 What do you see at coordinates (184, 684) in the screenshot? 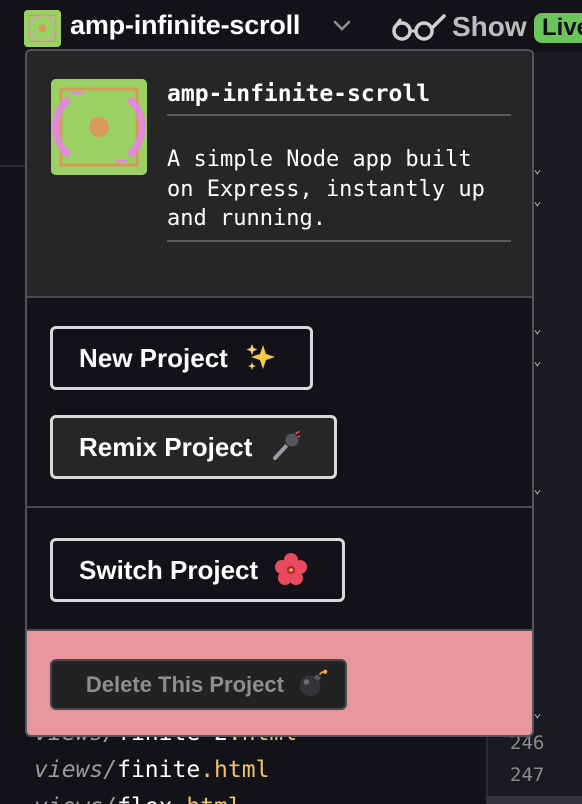
I see `delete-project-label: Delete This Project` at bounding box center [184, 684].